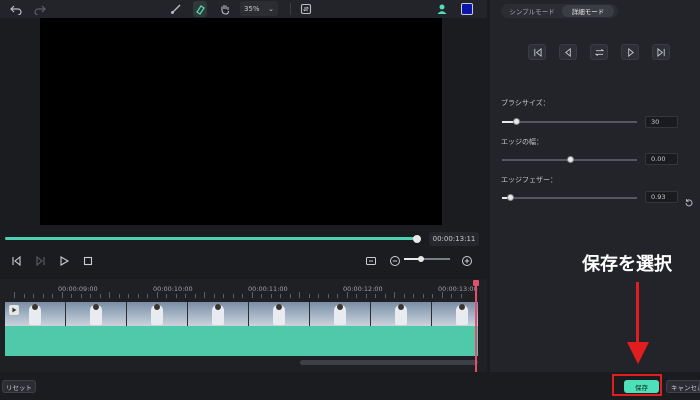 The width and height of the screenshot is (700, 400). I want to click on ruler-label: 00:00:12:00, so click(363, 289).